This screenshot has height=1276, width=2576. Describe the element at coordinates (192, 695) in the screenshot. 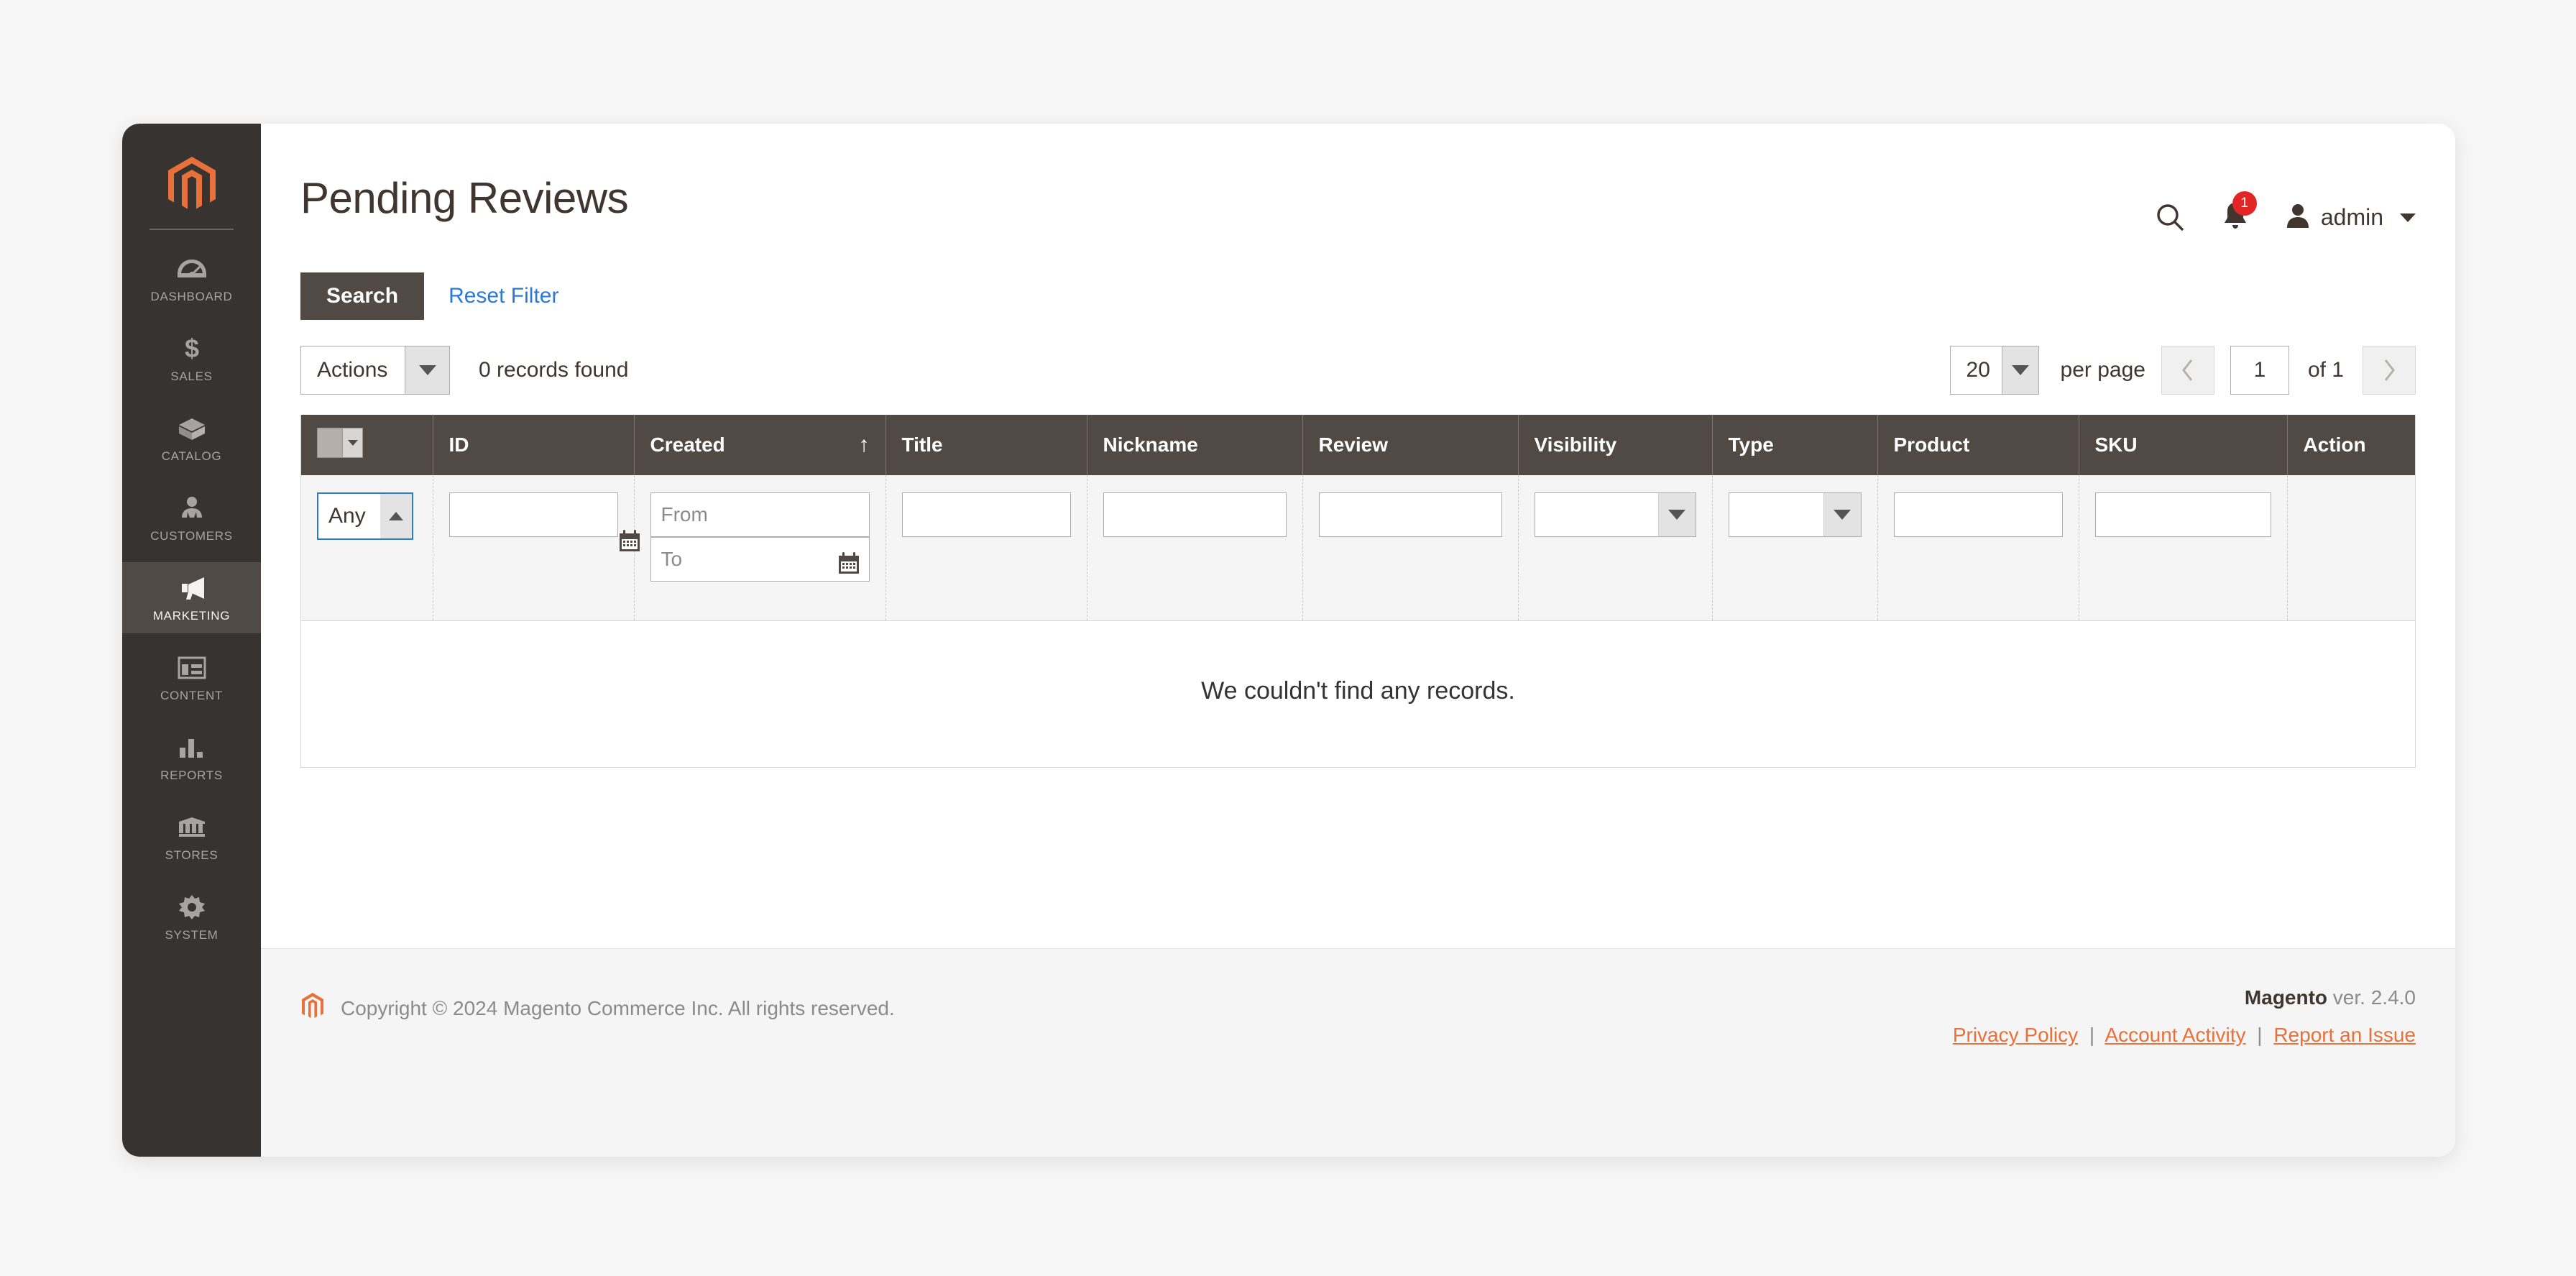

I see `sidebar-item-label: CONTENT` at that location.